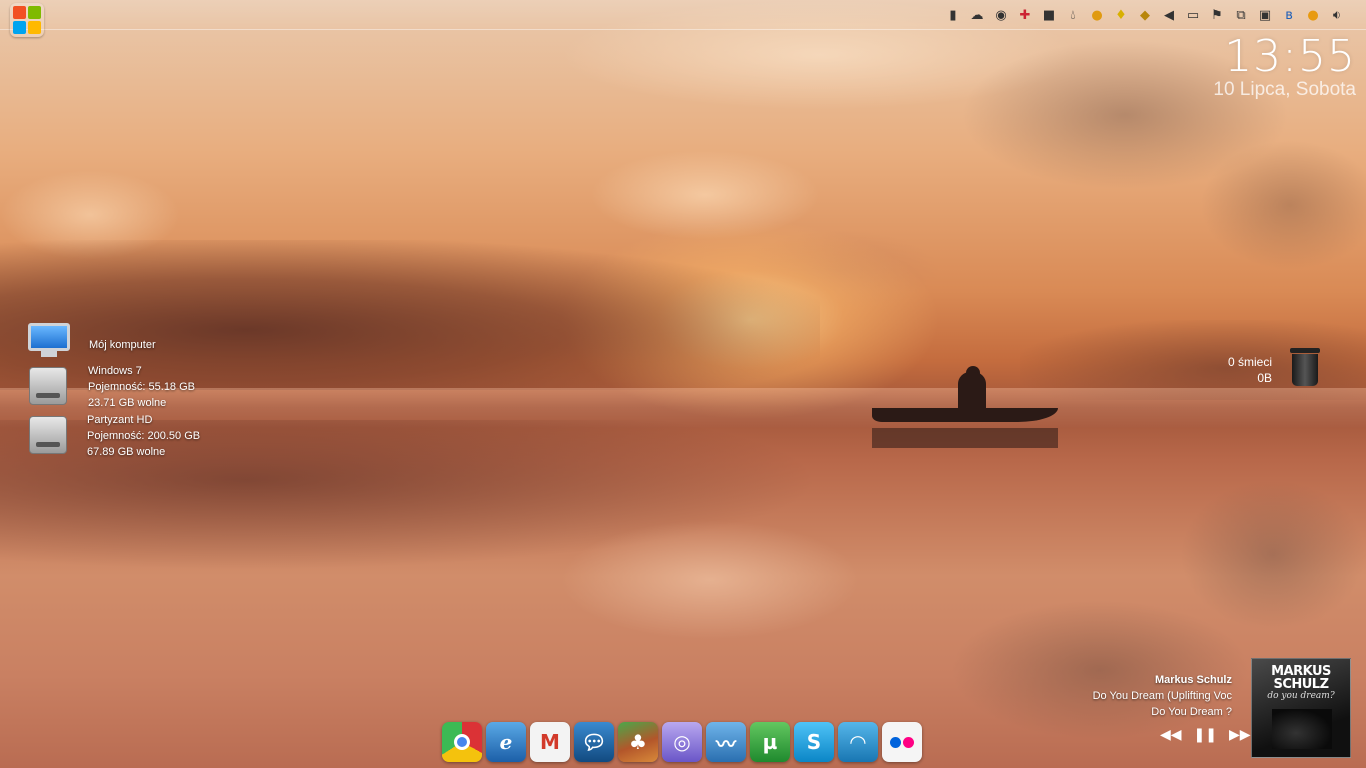 This screenshot has width=1366, height=768. I want to click on windows-logo-yellow, so click(34, 27).